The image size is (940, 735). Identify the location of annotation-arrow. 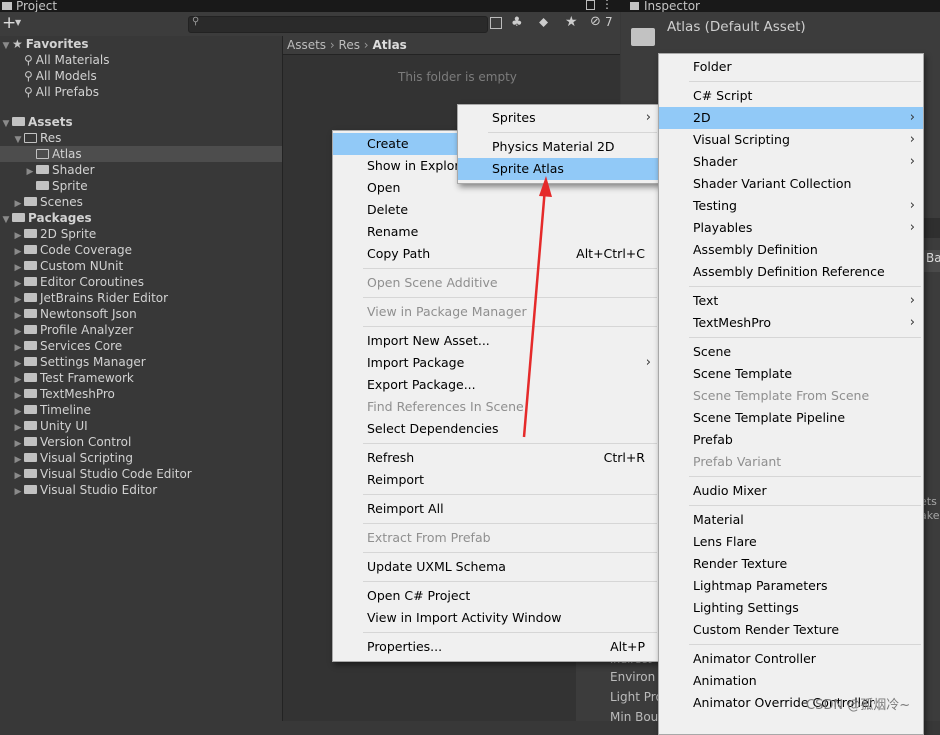
(537, 307).